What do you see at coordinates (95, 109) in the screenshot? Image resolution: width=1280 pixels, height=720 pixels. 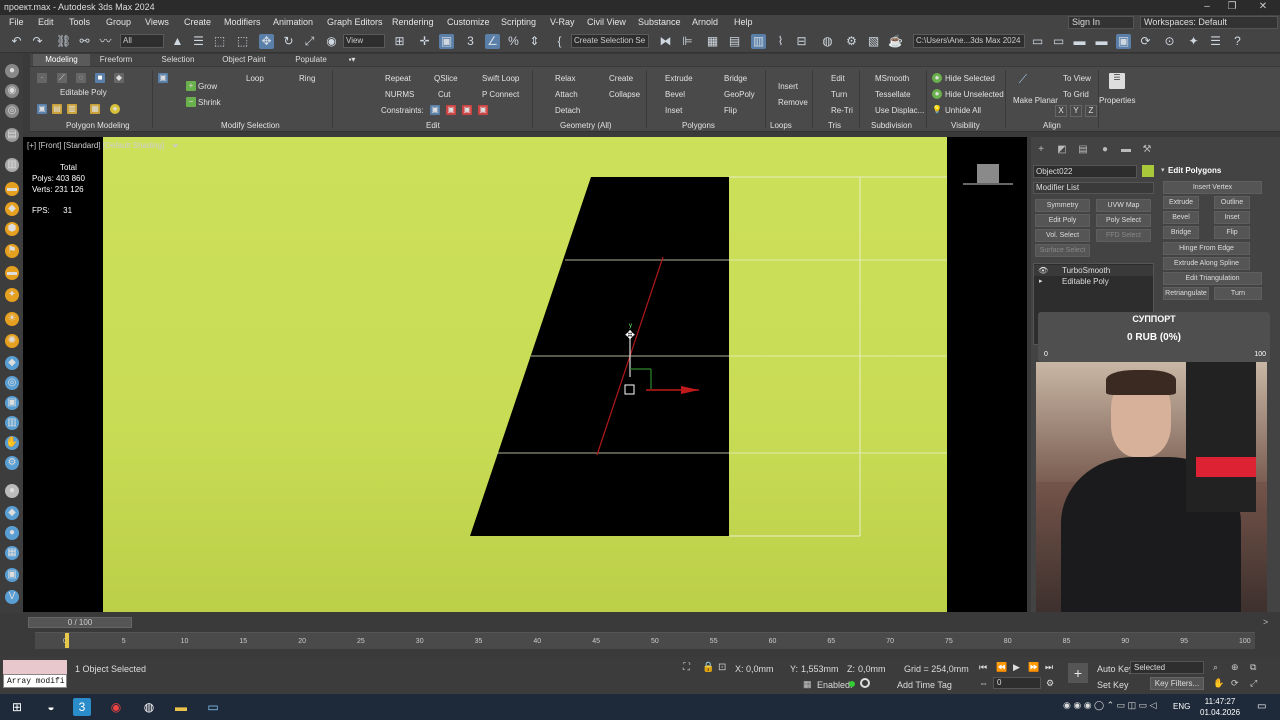 I see `modifier-icon: ▦` at bounding box center [95, 109].